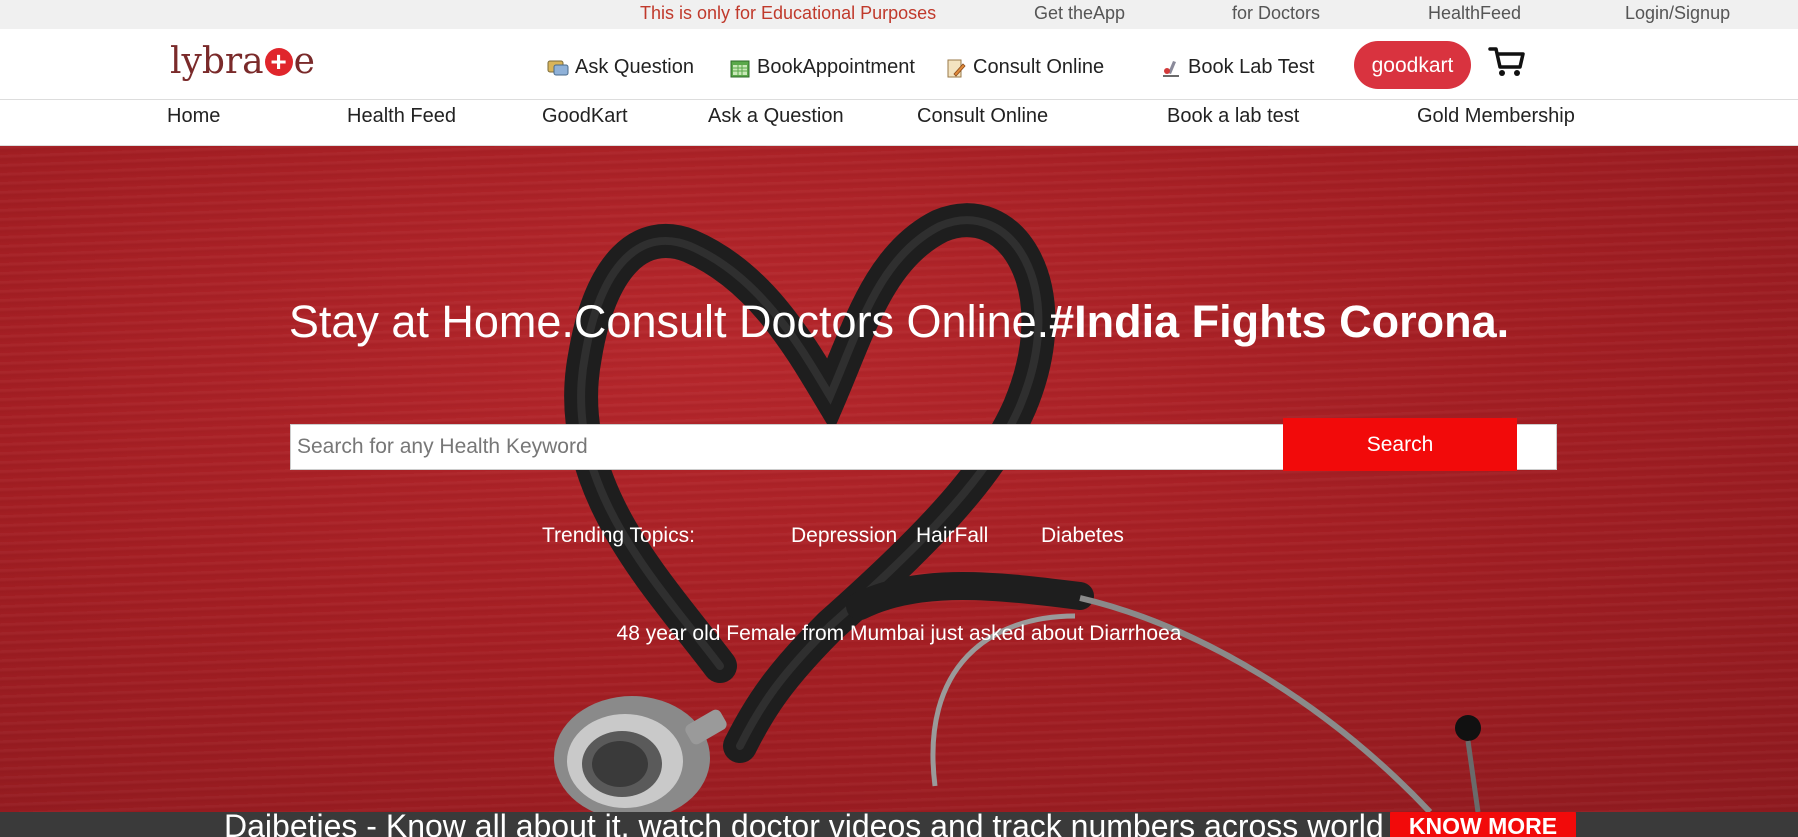 This screenshot has width=1798, height=837. Describe the element at coordinates (844, 536) in the screenshot. I see `trending-depression: Depression` at that location.